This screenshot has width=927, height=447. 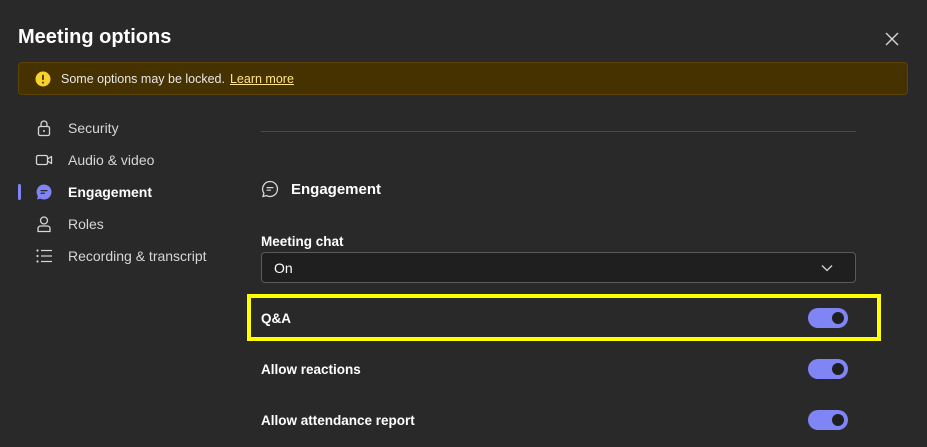 I want to click on close-button, so click(x=892, y=39).